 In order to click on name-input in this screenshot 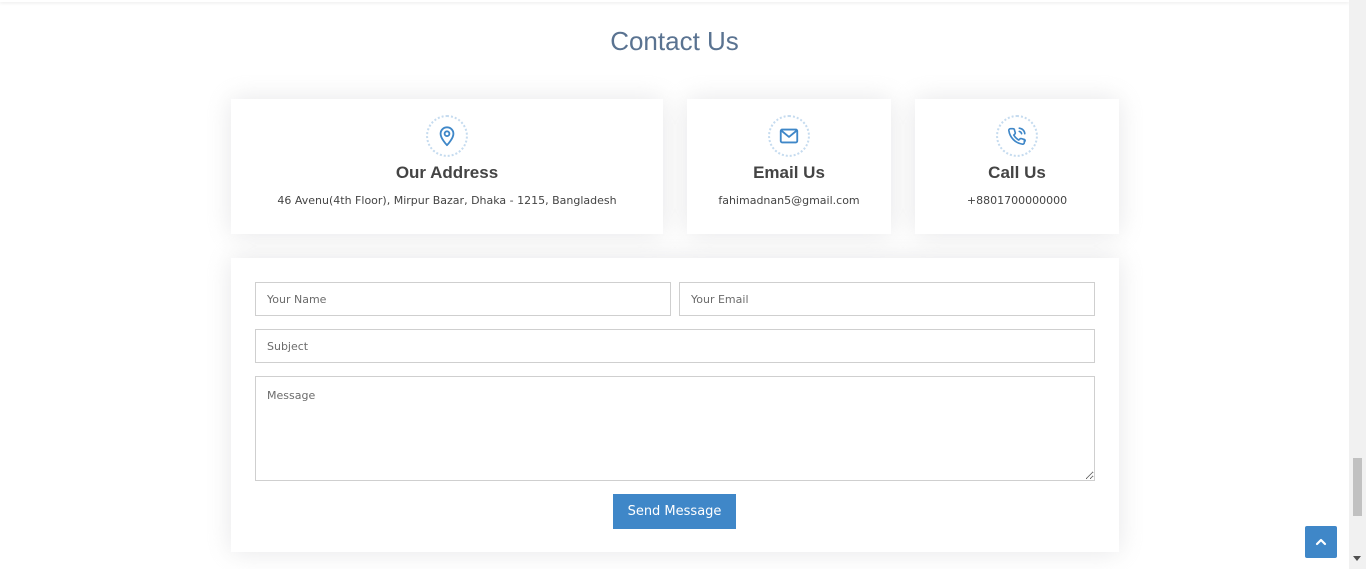, I will do `click(463, 299)`.